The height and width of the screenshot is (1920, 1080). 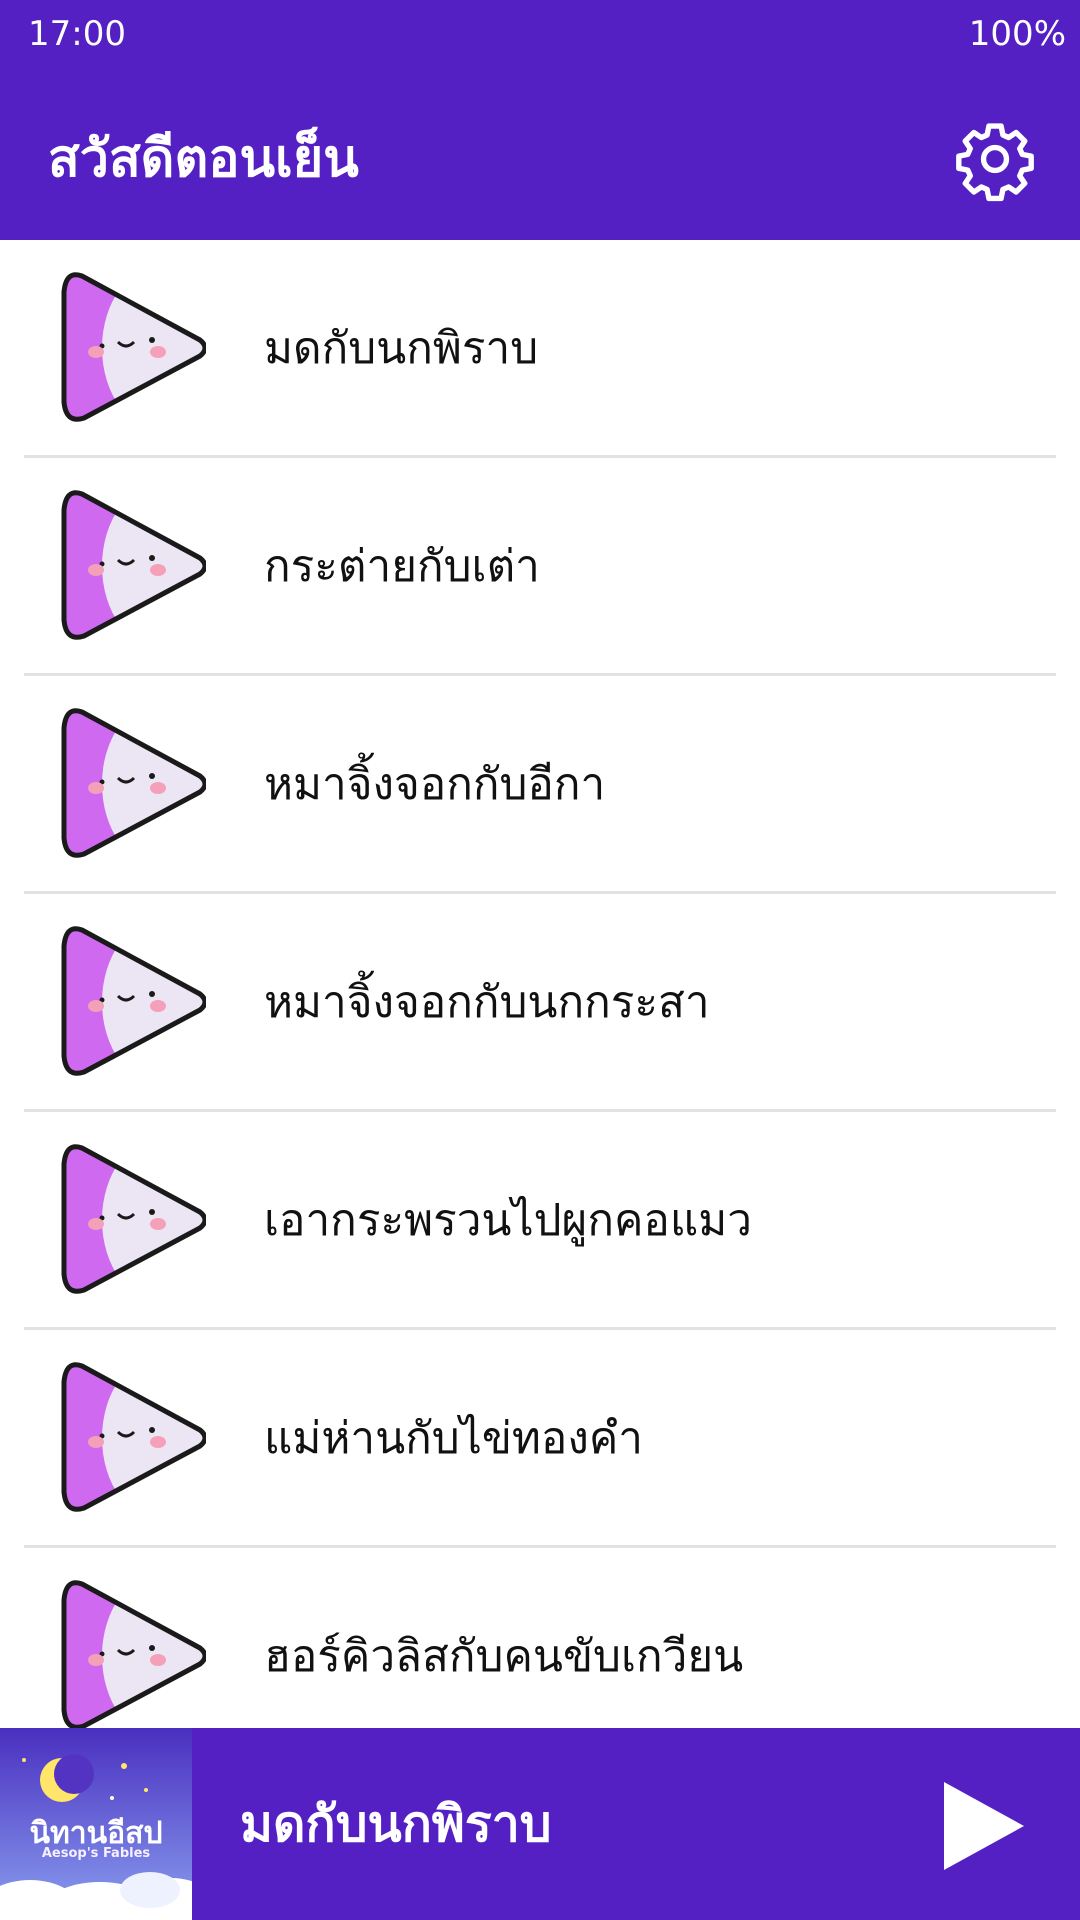 What do you see at coordinates (96, 1853) in the screenshot?
I see `art-title-en: Aesop's Fables` at bounding box center [96, 1853].